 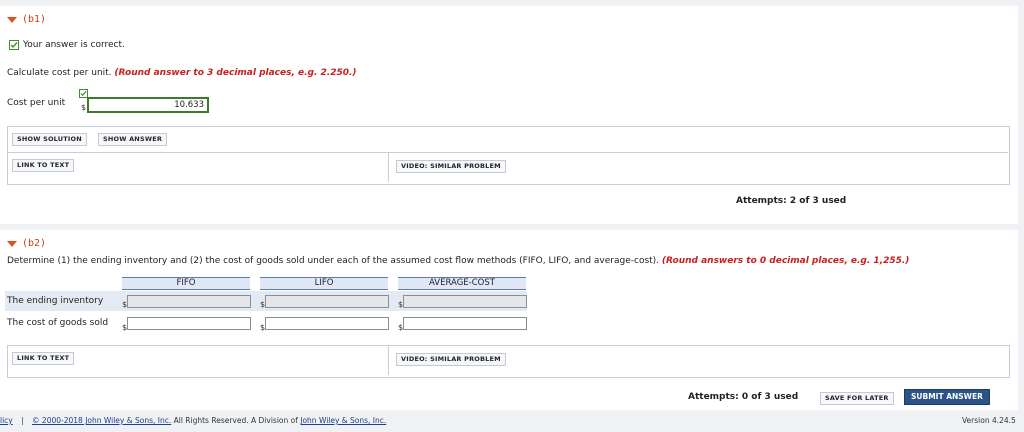 I want to click on show-solution-button: SHOW SOLUTION, so click(x=49, y=139).